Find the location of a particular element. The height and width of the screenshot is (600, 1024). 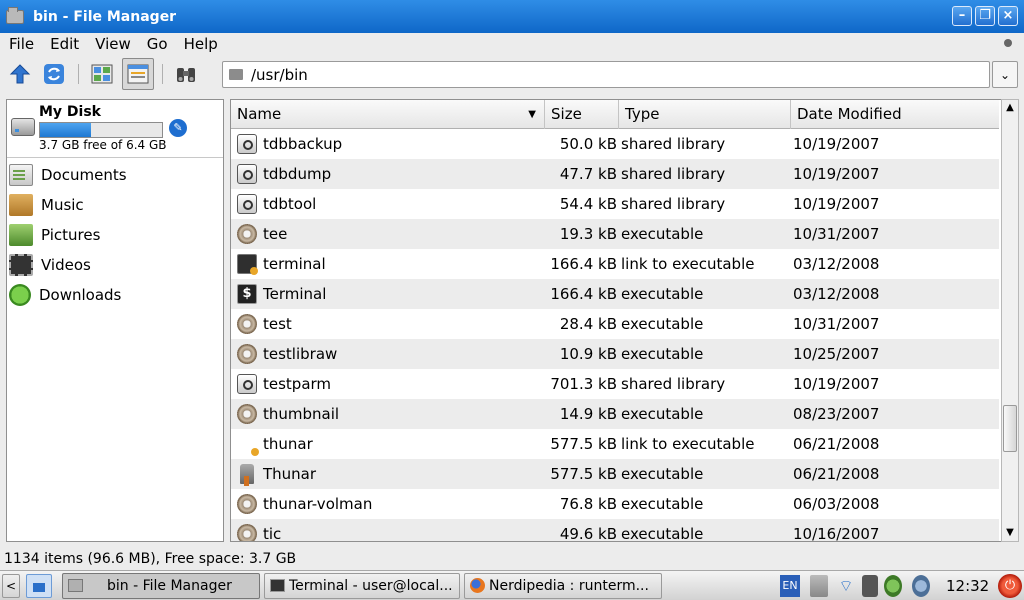

file-size: 577.5 kB is located at coordinates (583, 474).